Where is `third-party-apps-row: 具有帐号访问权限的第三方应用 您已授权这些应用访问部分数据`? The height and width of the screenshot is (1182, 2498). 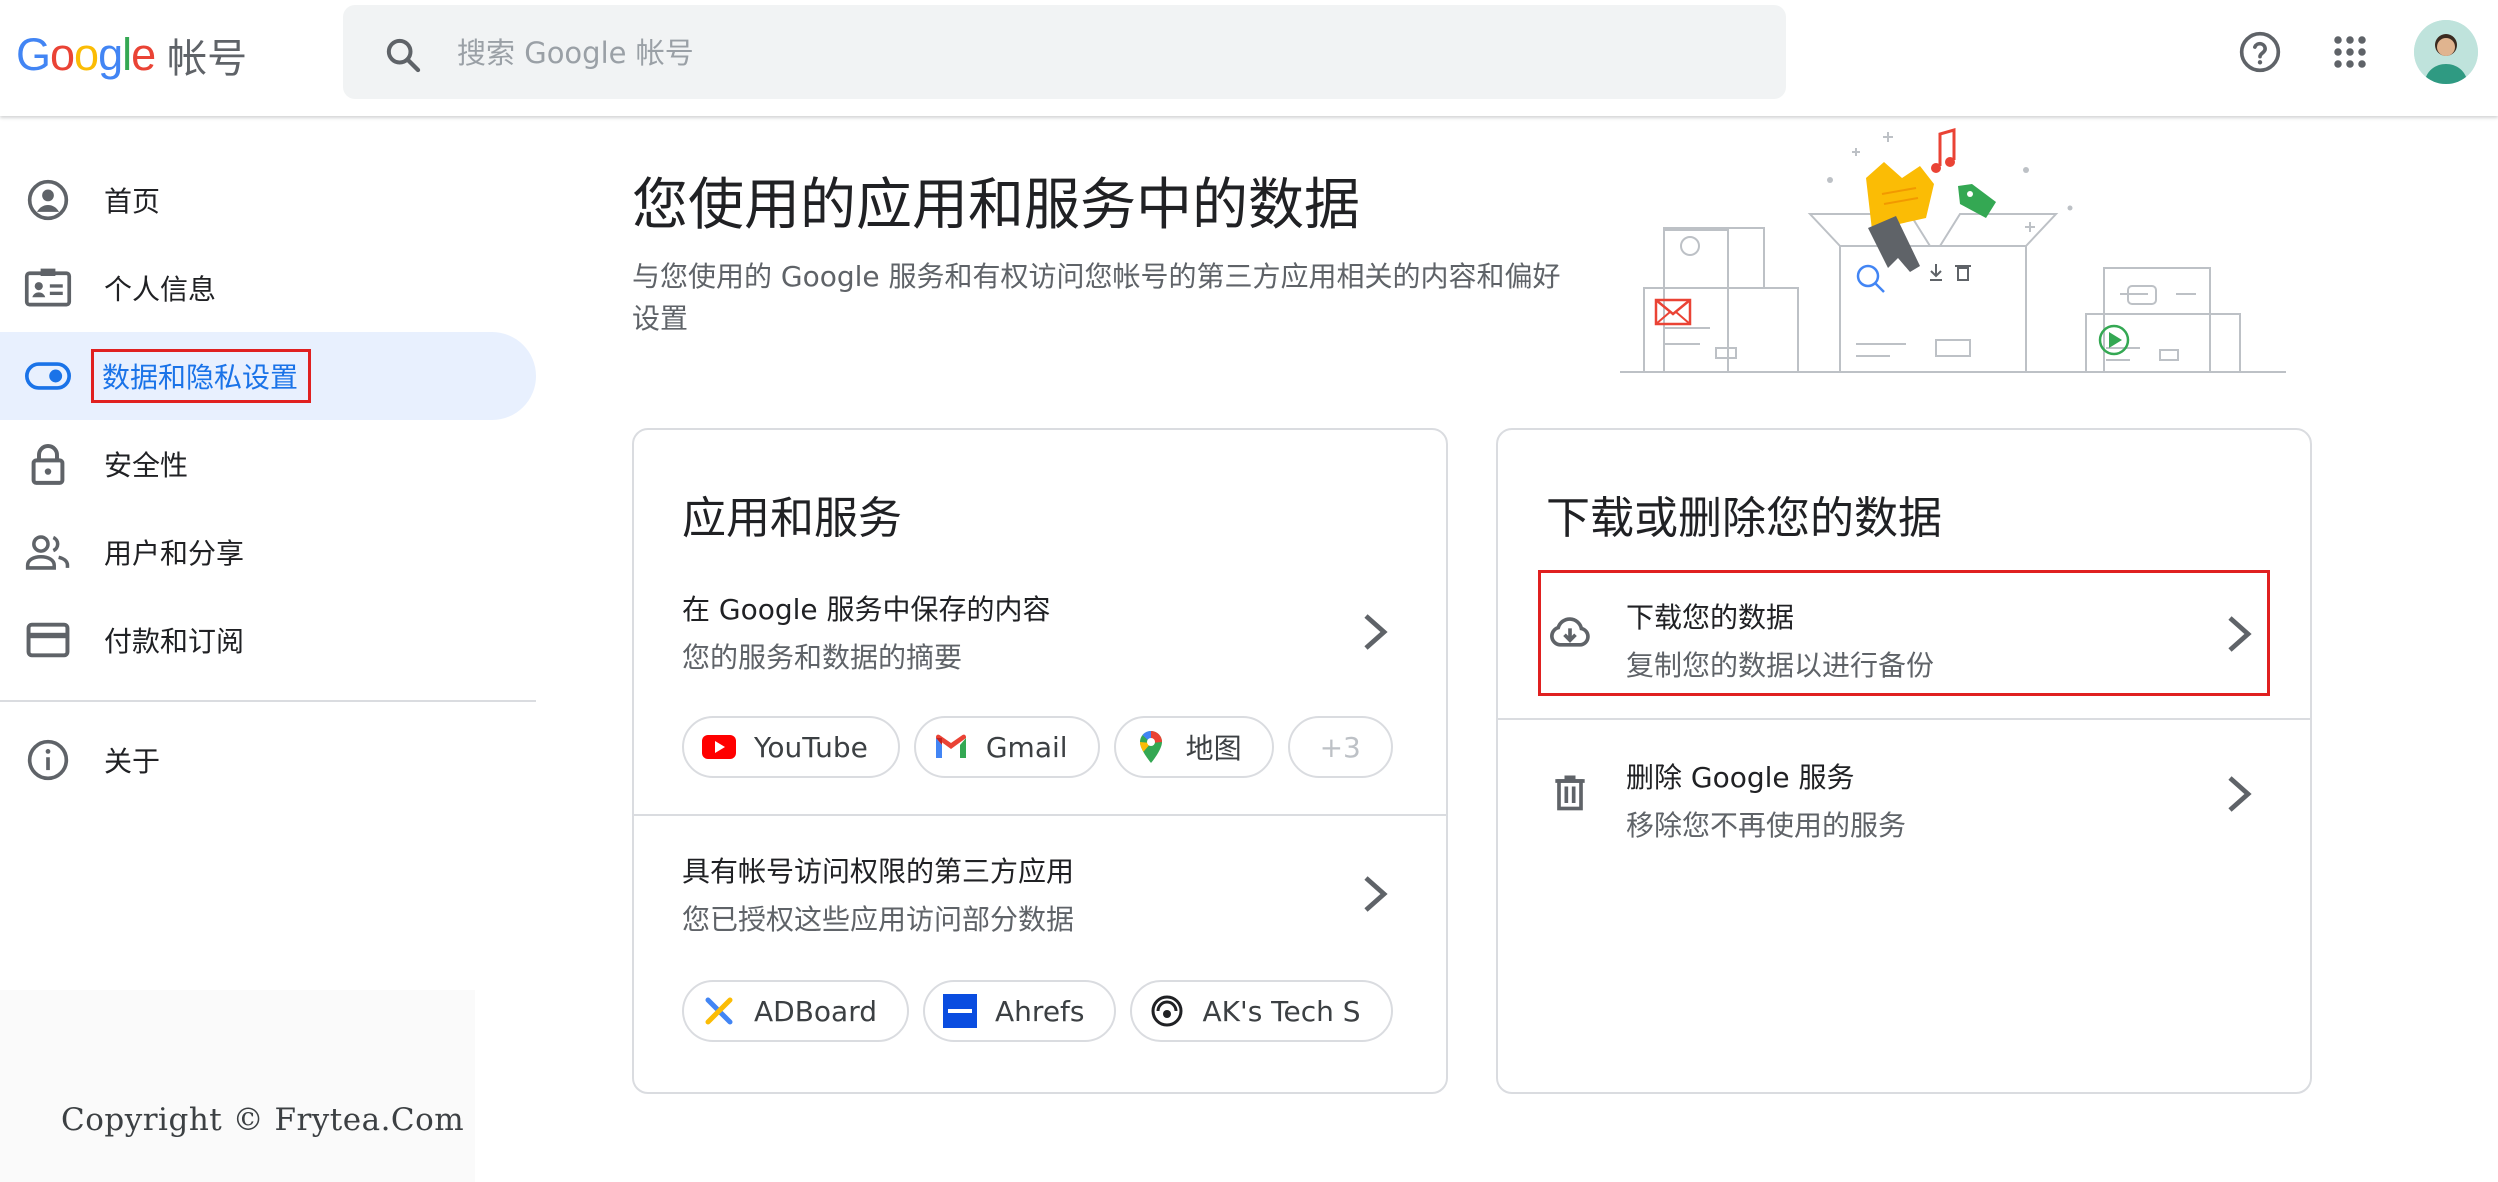 third-party-apps-row: 具有帐号访问权限的第三方应用 您已授权这些应用访问部分数据 is located at coordinates (1040, 895).